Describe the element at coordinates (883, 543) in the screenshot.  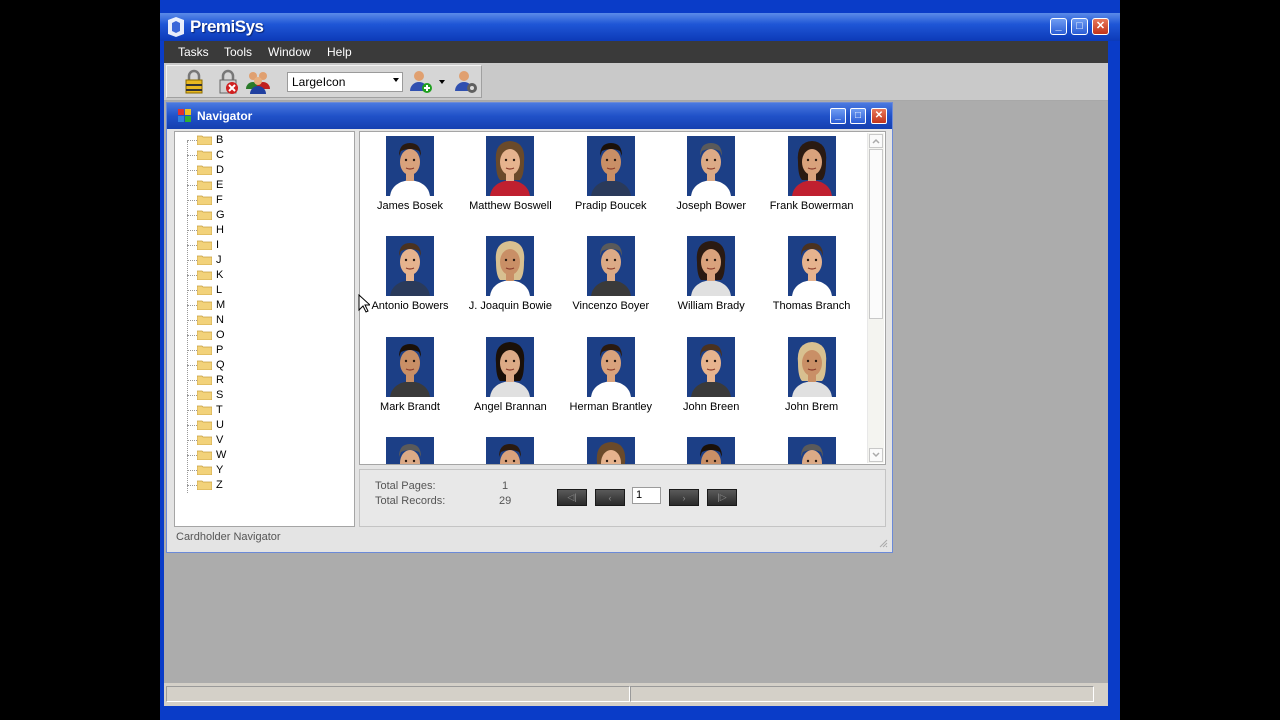
I see `resize-grip-icon` at that location.